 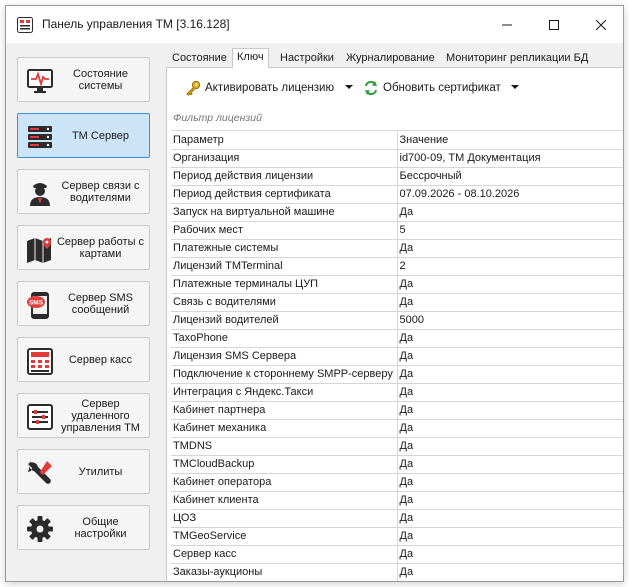 I want to click on remote-control-icon, so click(x=40, y=417).